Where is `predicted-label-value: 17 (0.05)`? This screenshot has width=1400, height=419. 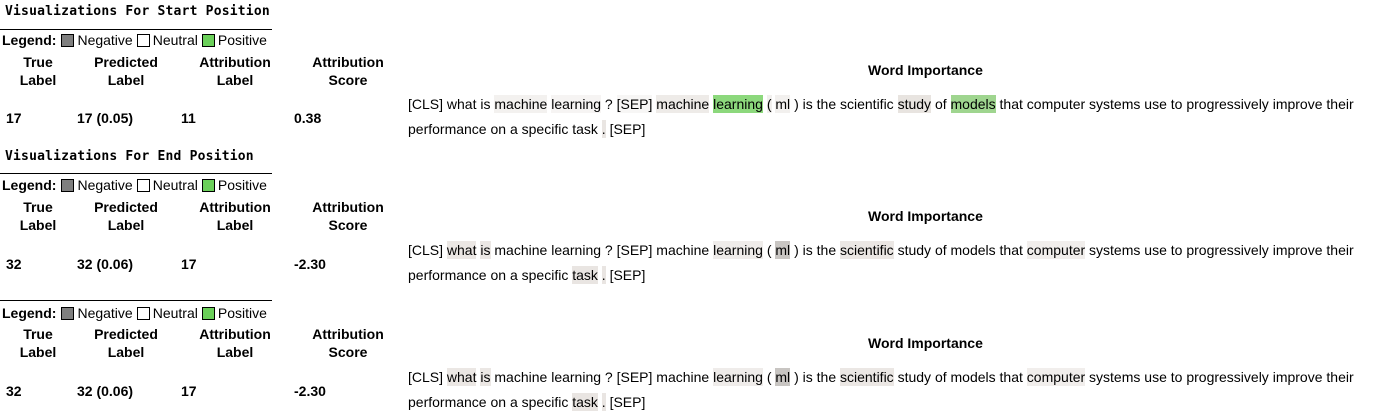 predicted-label-value: 17 (0.05) is located at coordinates (105, 118).